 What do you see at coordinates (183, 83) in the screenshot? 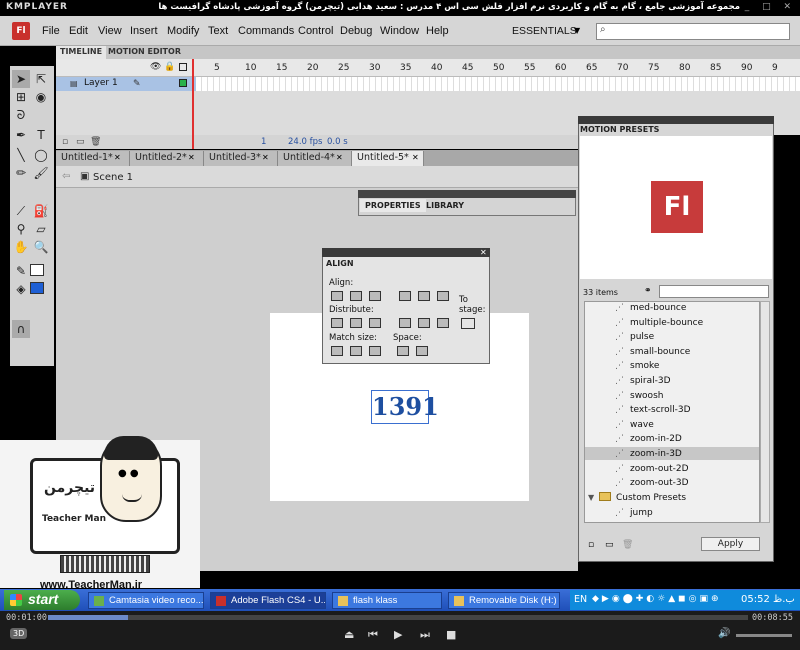
I see `layer-color-icon` at bounding box center [183, 83].